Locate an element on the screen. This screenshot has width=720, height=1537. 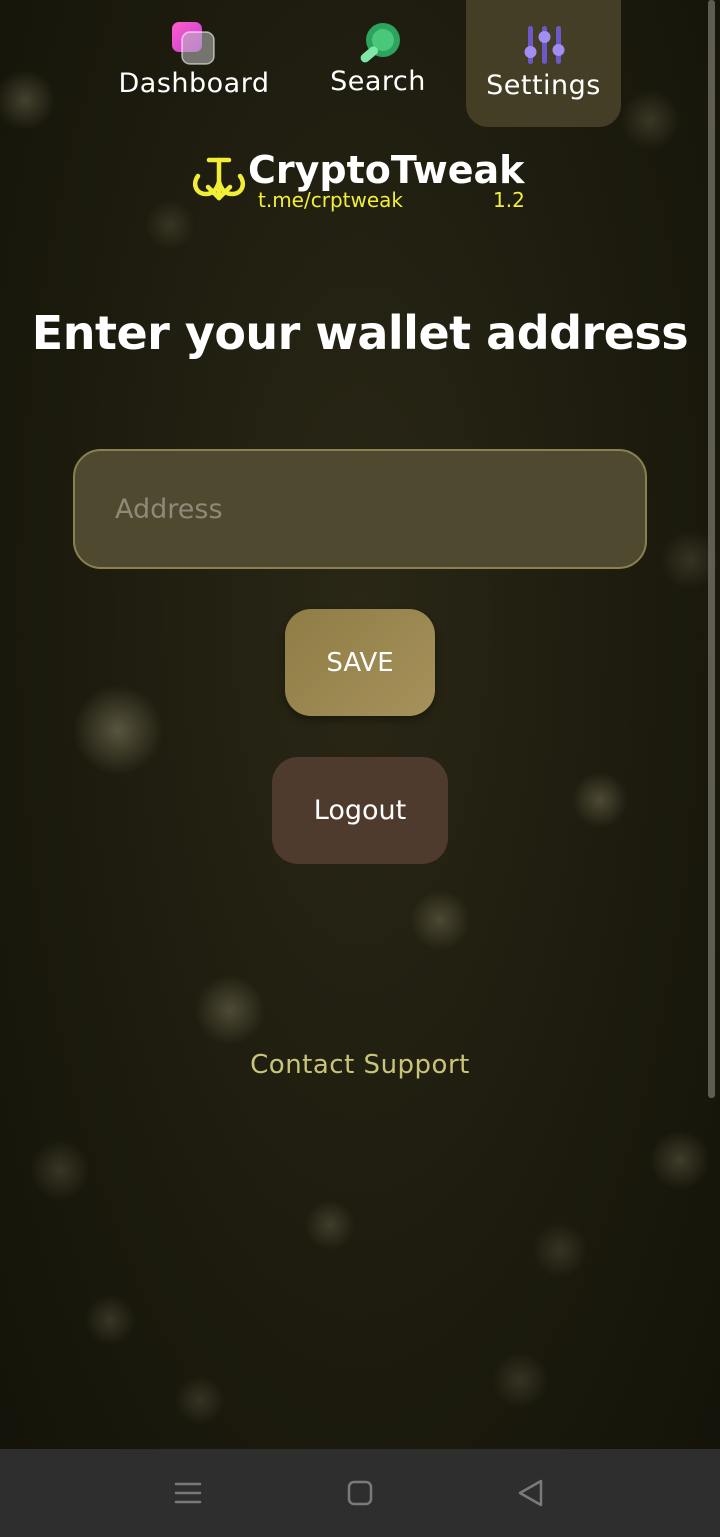
nav-tab-label: Search is located at coordinates (378, 81).